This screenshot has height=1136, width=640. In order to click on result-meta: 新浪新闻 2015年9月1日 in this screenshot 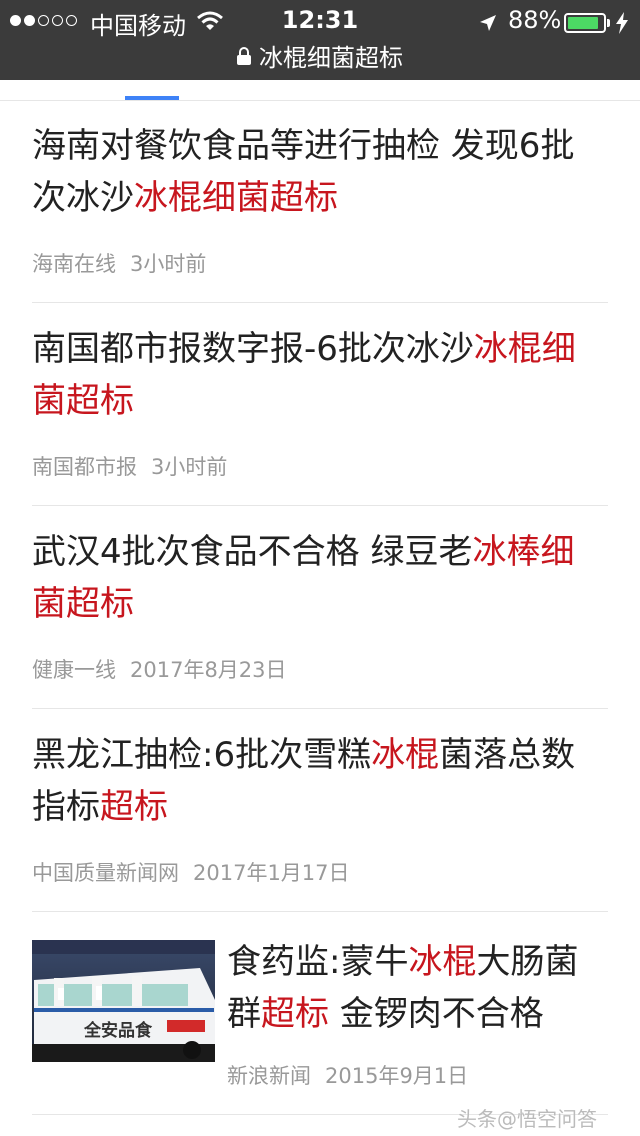, I will do `click(347, 1075)`.